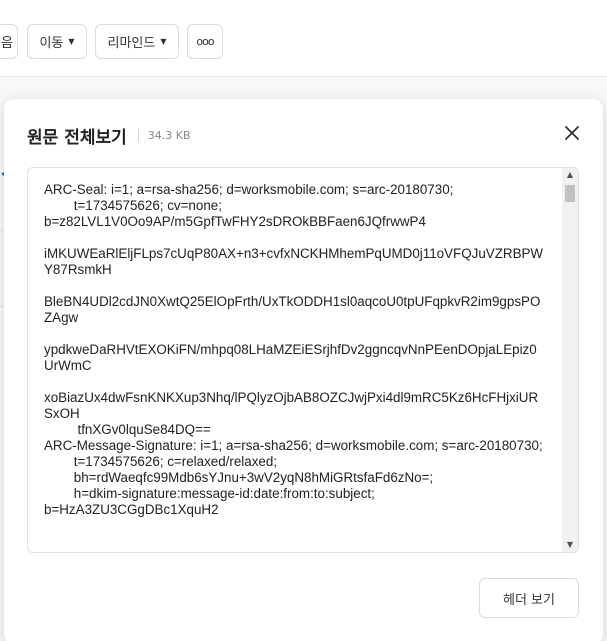  I want to click on partial-button-label: 음, so click(7, 43).